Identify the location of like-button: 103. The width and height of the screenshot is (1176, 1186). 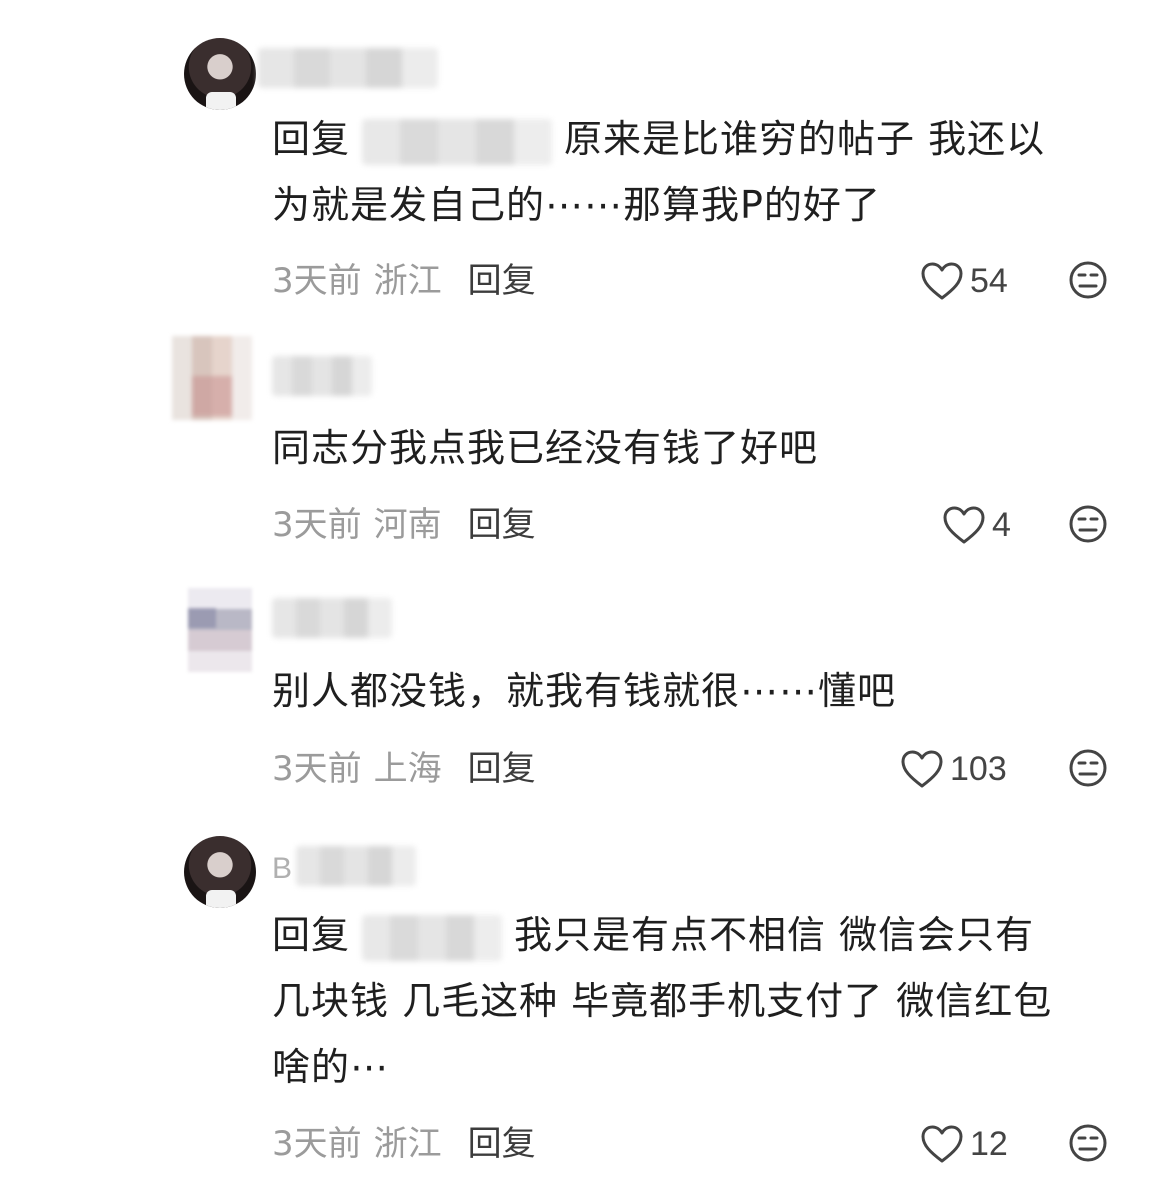
(953, 769).